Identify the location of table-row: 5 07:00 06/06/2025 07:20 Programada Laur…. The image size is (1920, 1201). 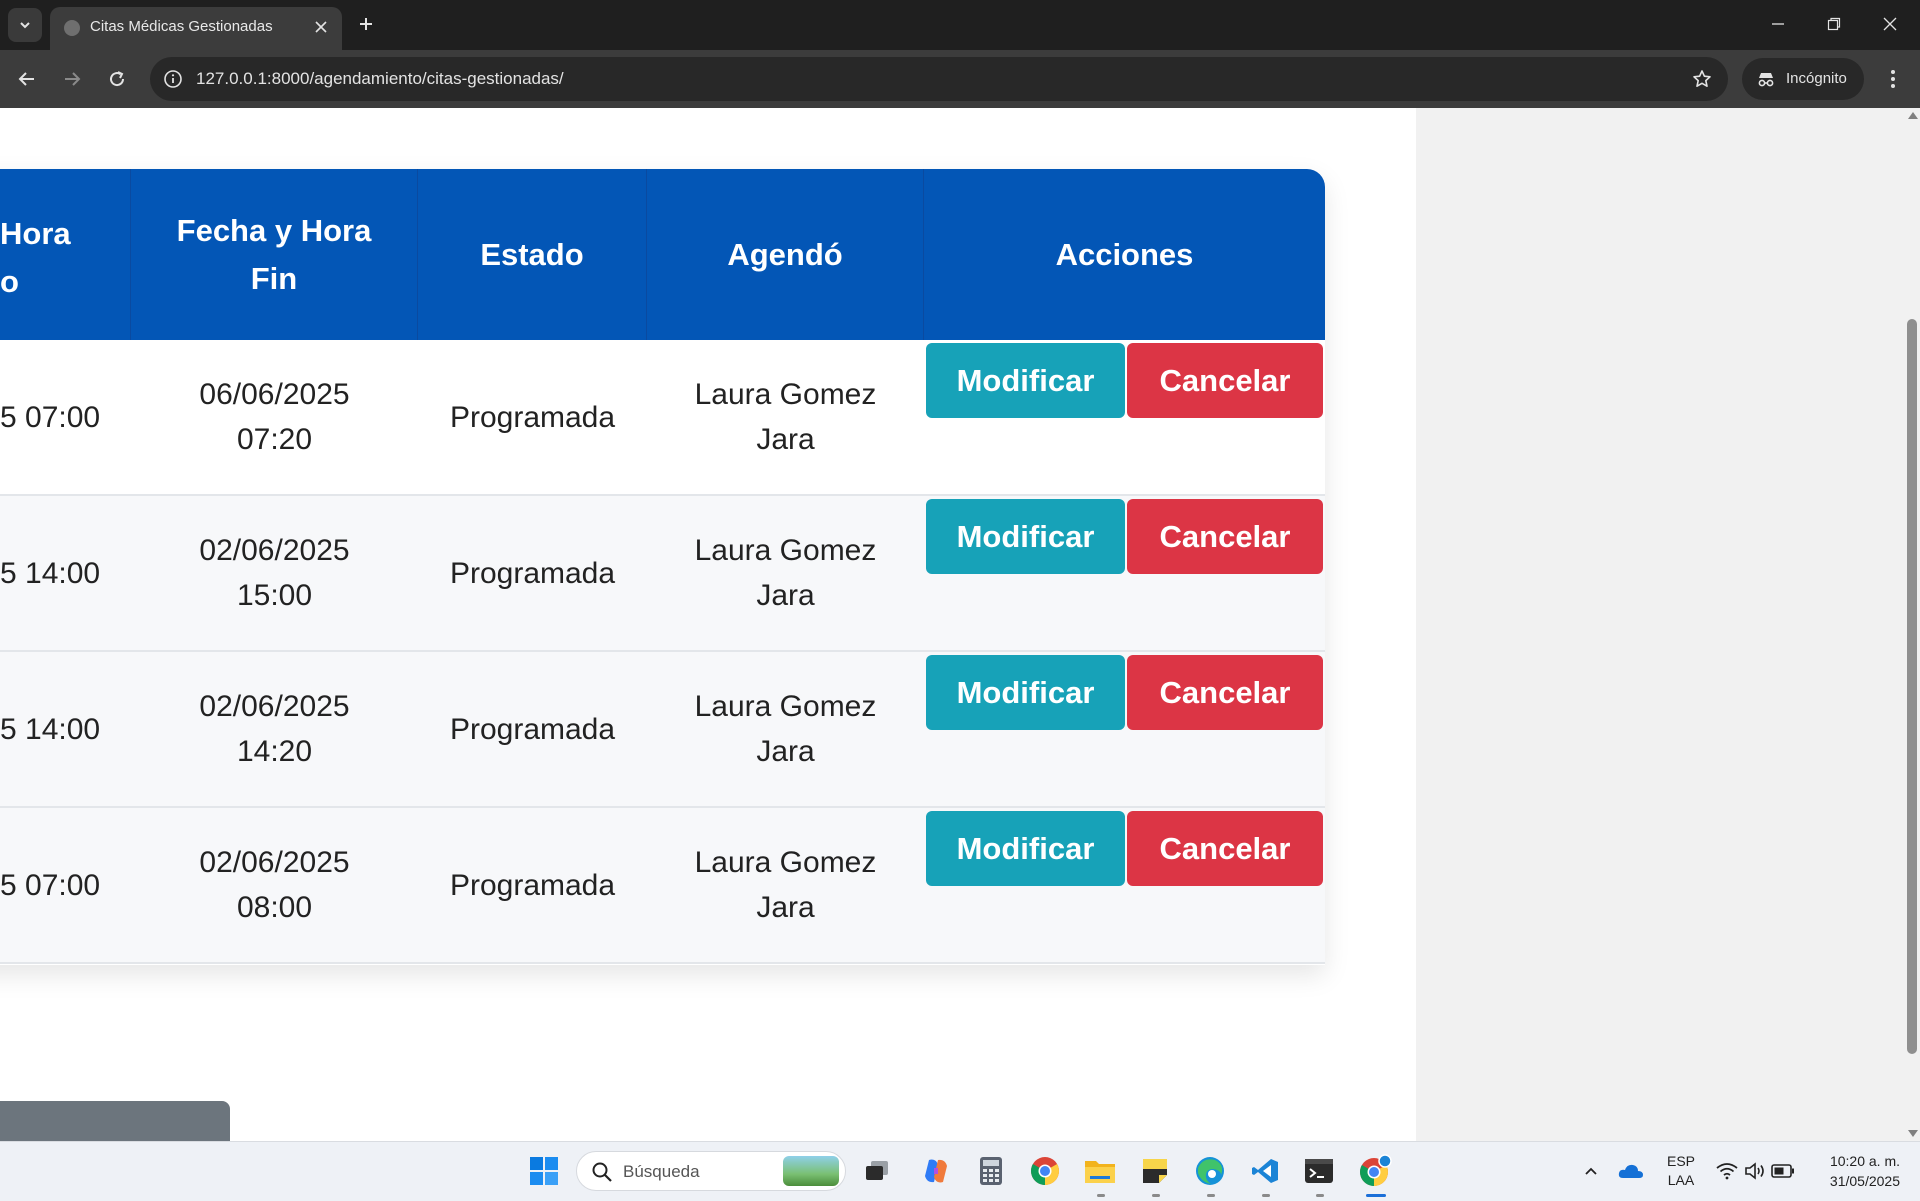
(662, 418).